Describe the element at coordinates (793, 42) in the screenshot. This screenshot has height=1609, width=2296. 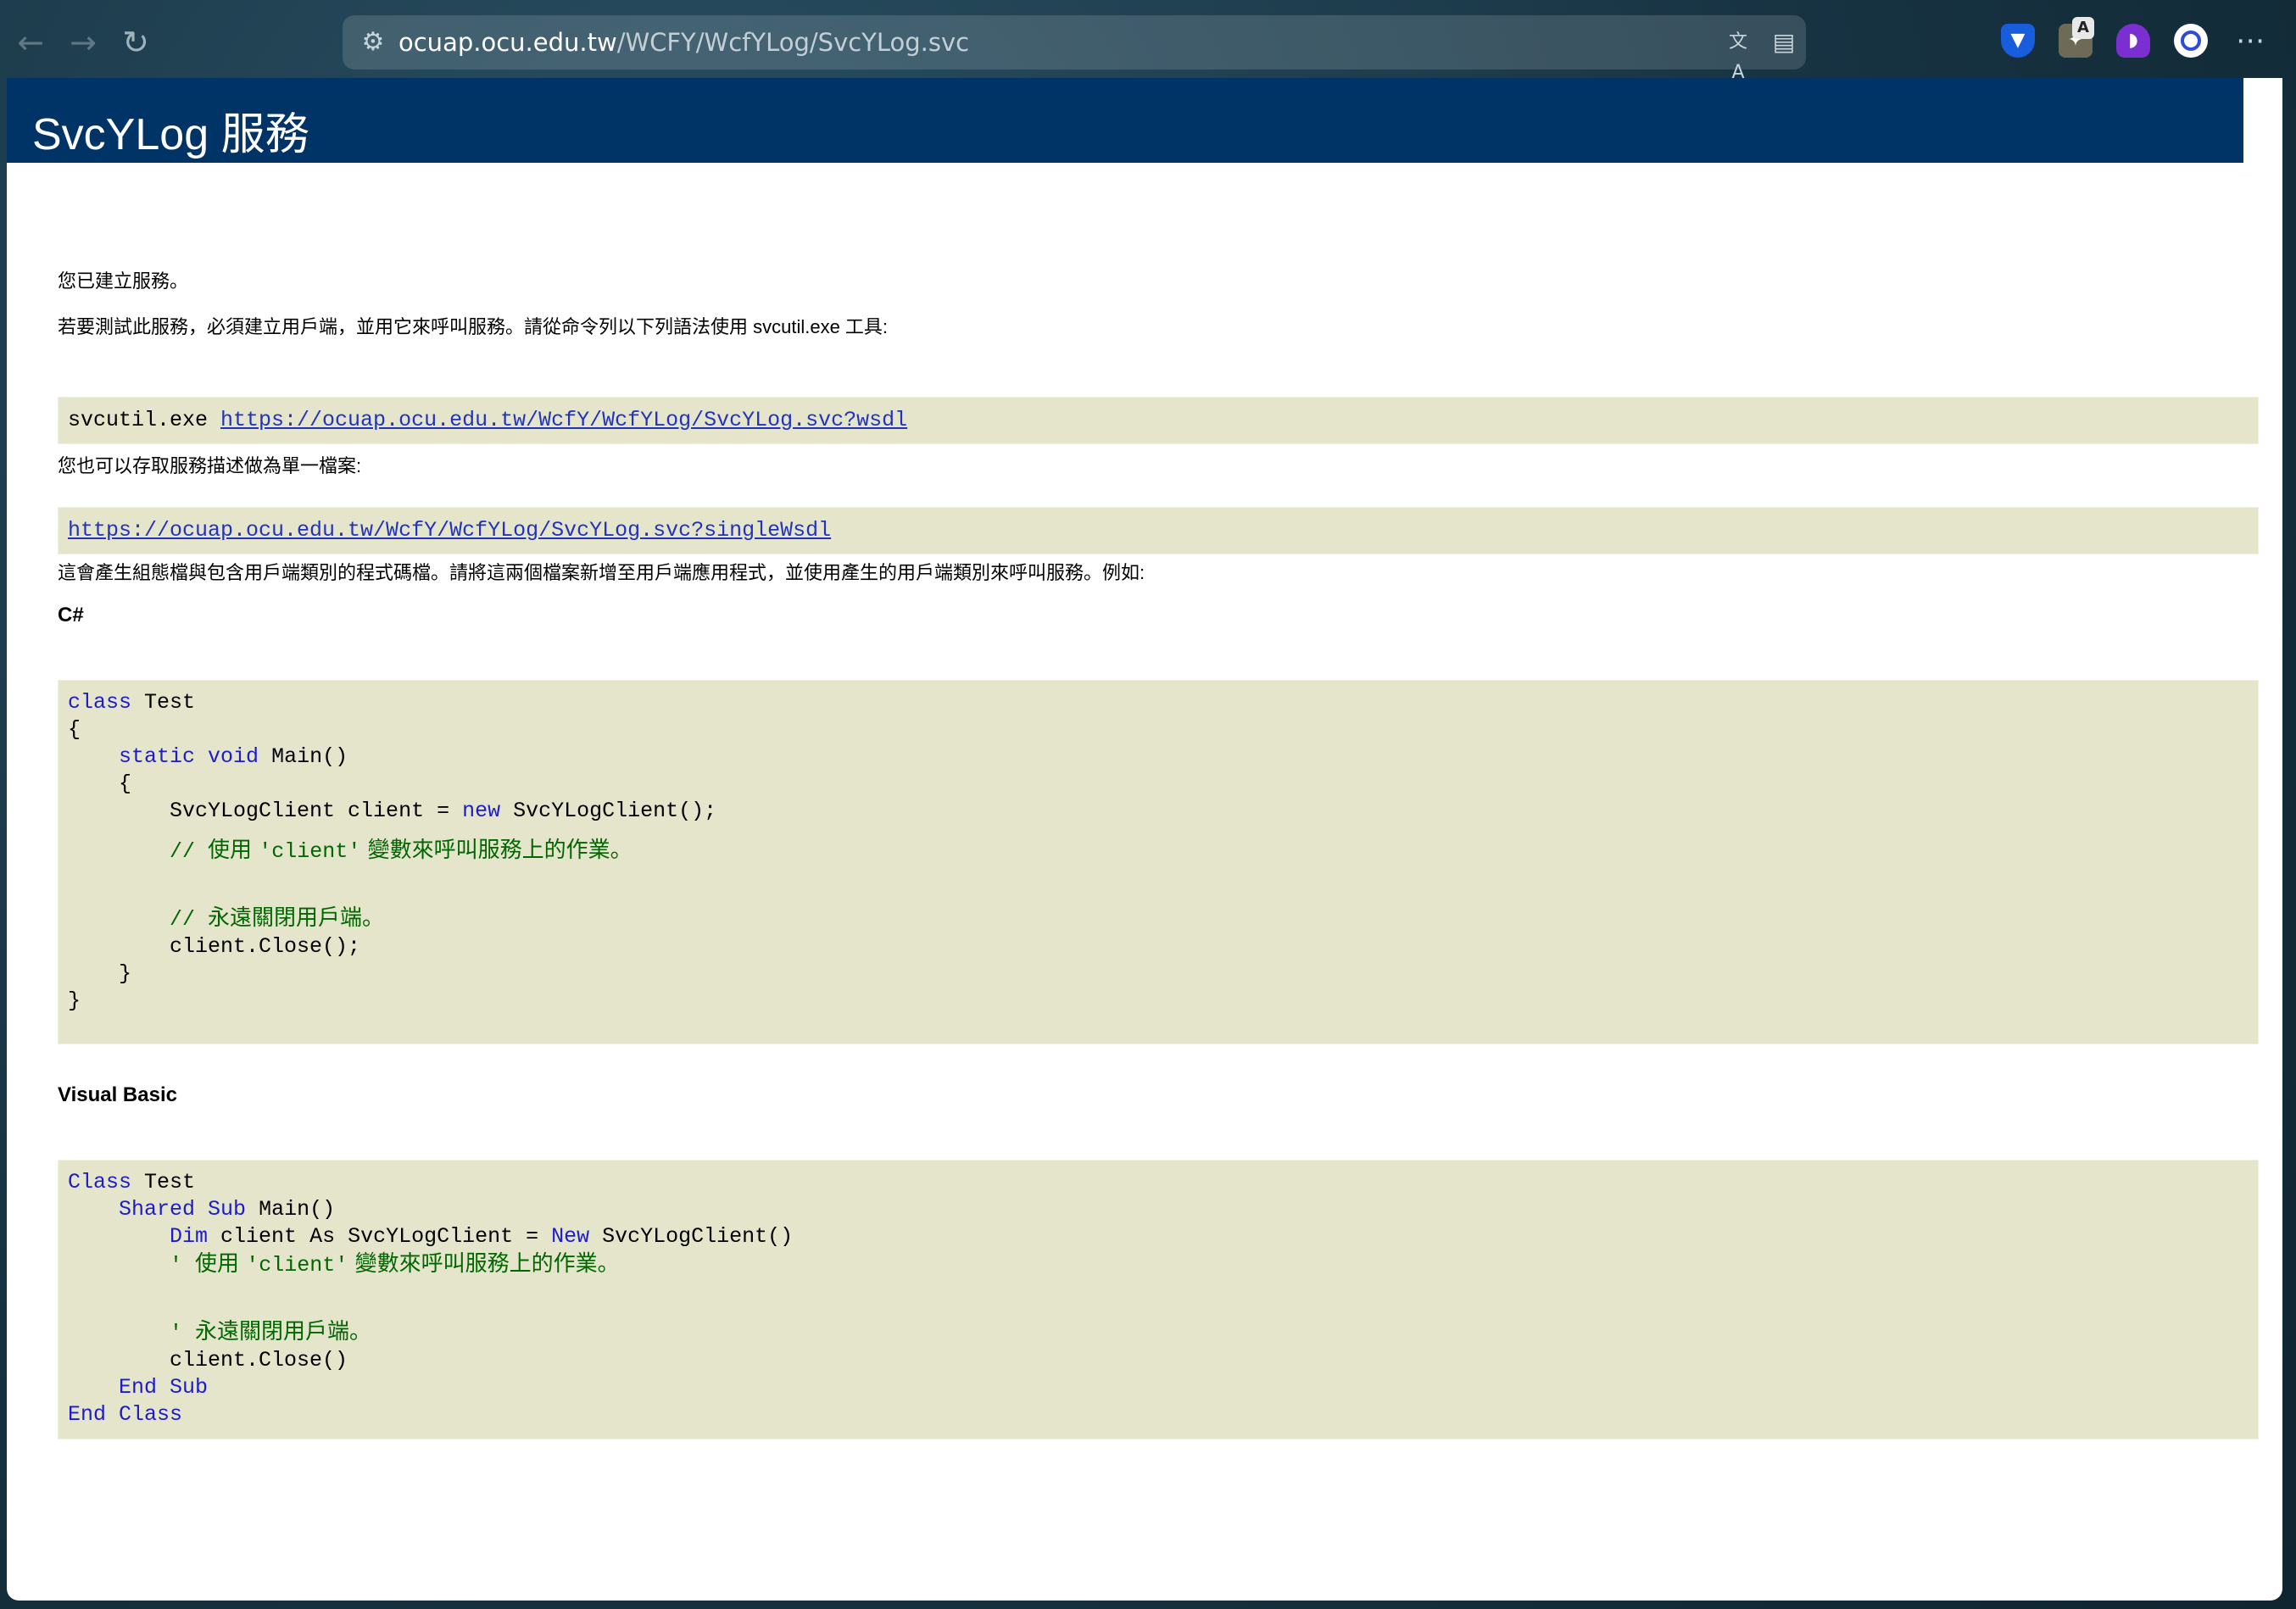
I see `url-path: /WCFY/WcfYLog/SvcYLog.svc` at that location.